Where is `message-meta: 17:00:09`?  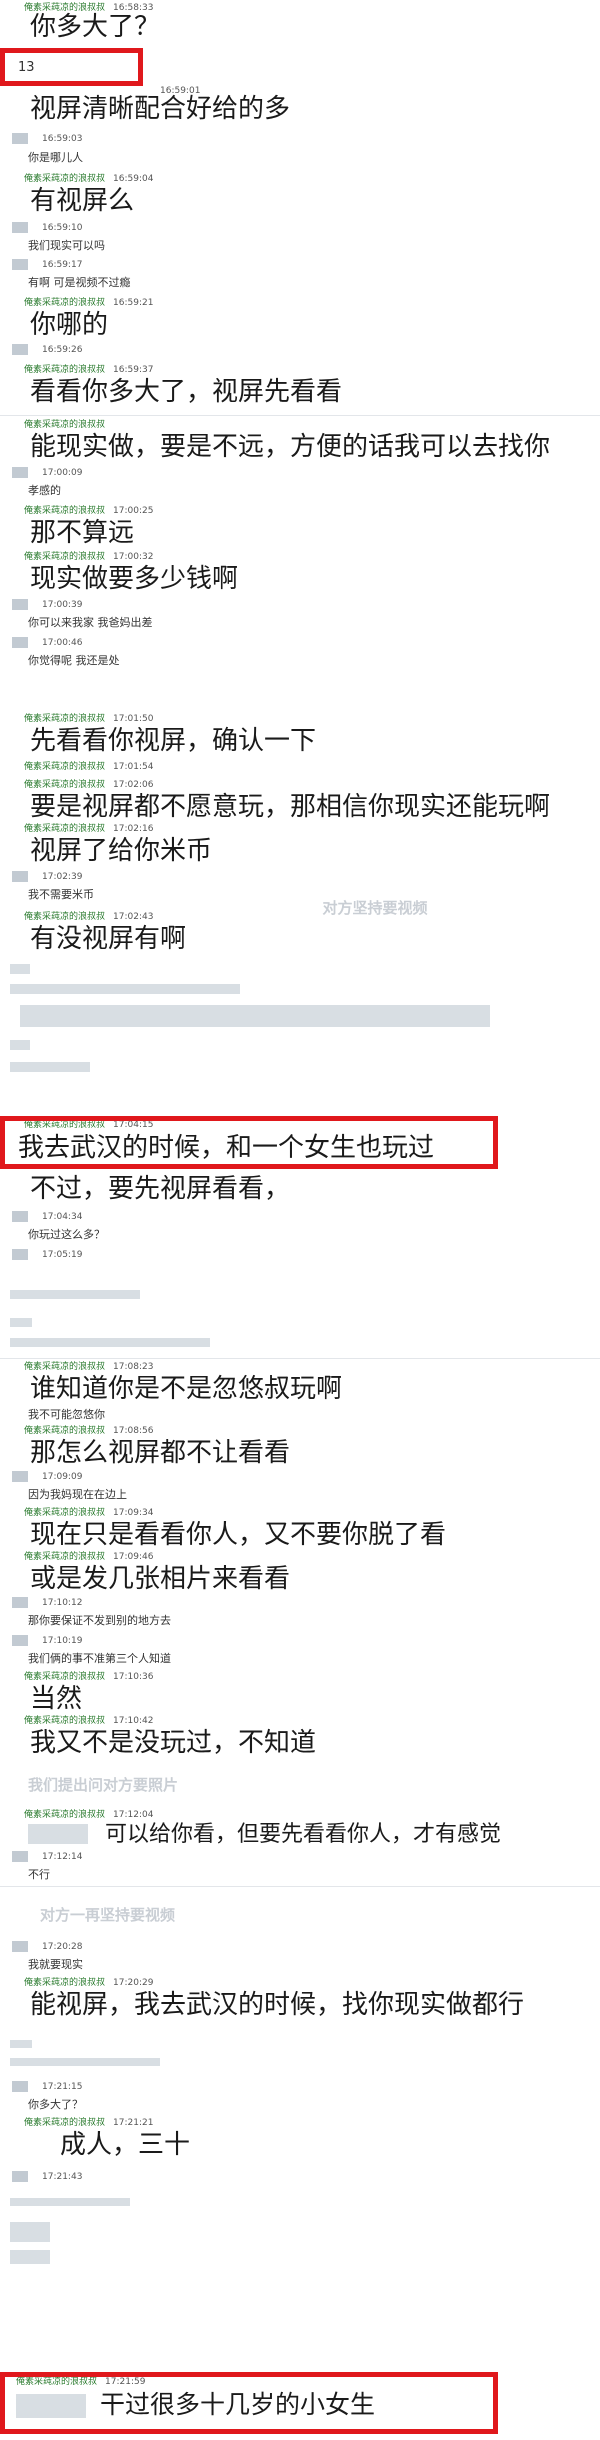
message-meta: 17:00:09 is located at coordinates (58, 473).